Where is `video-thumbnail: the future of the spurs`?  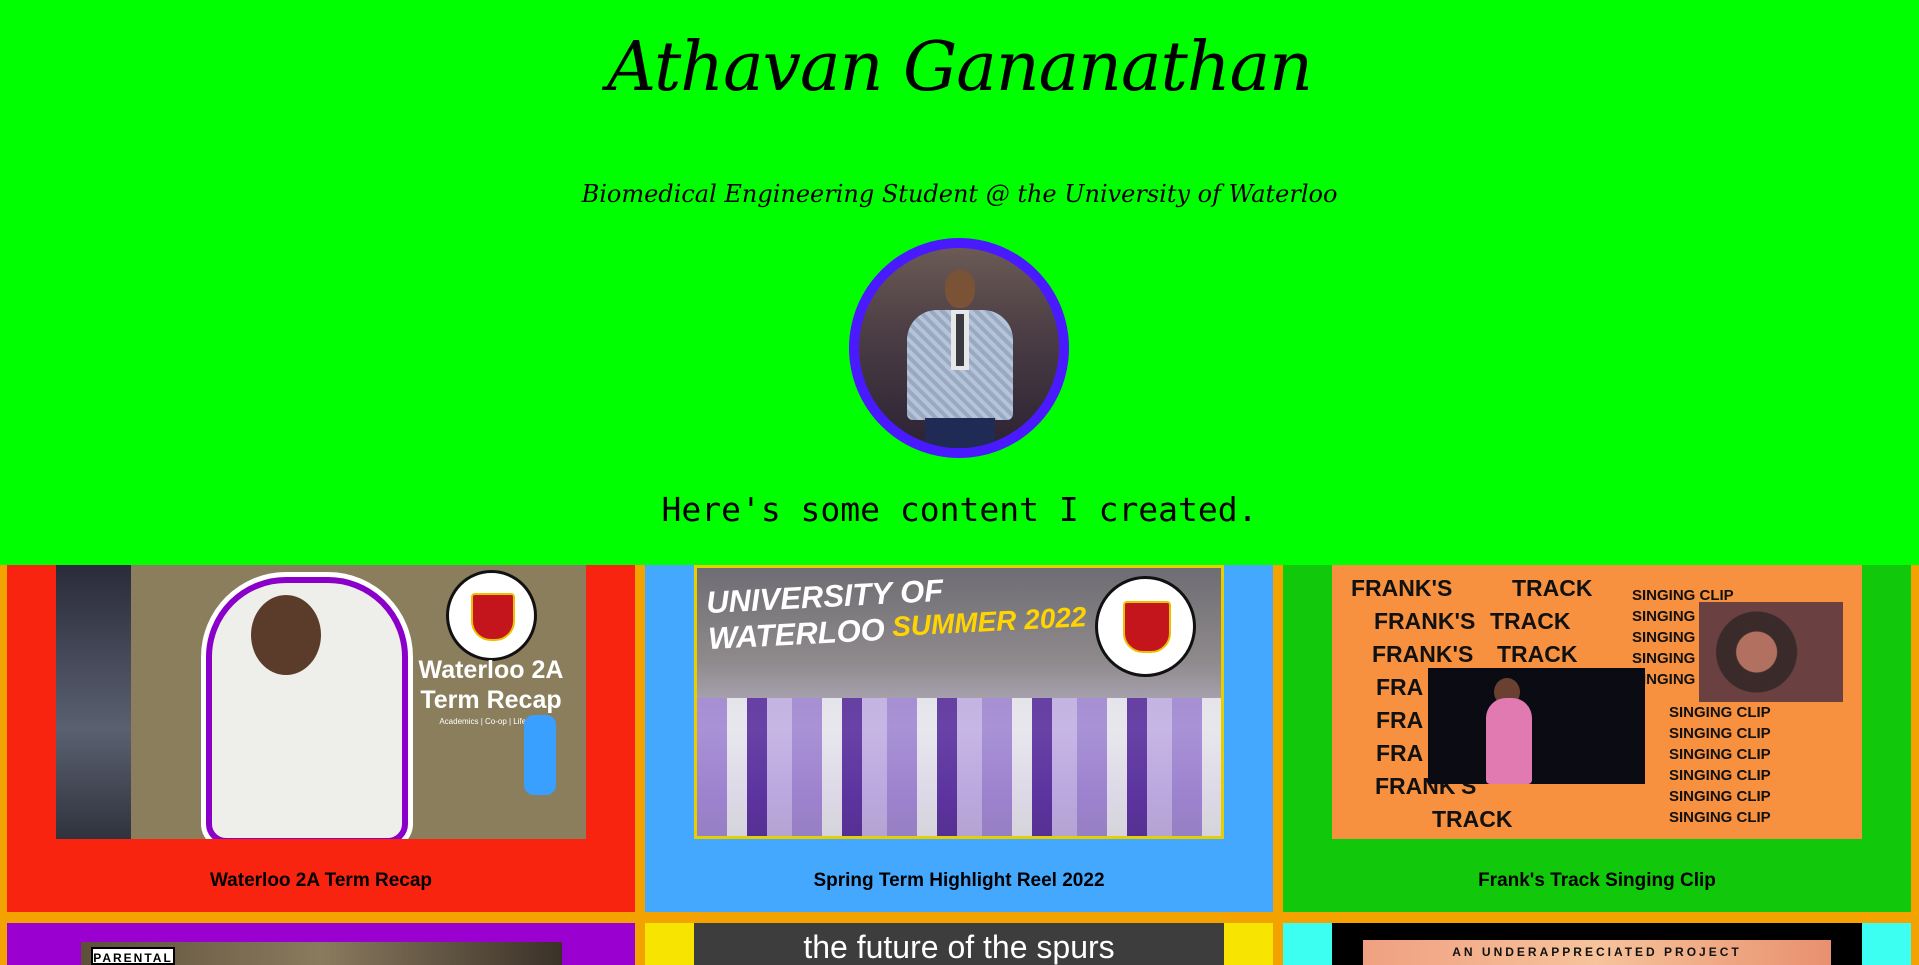 video-thumbnail: the future of the spurs is located at coordinates (959, 944).